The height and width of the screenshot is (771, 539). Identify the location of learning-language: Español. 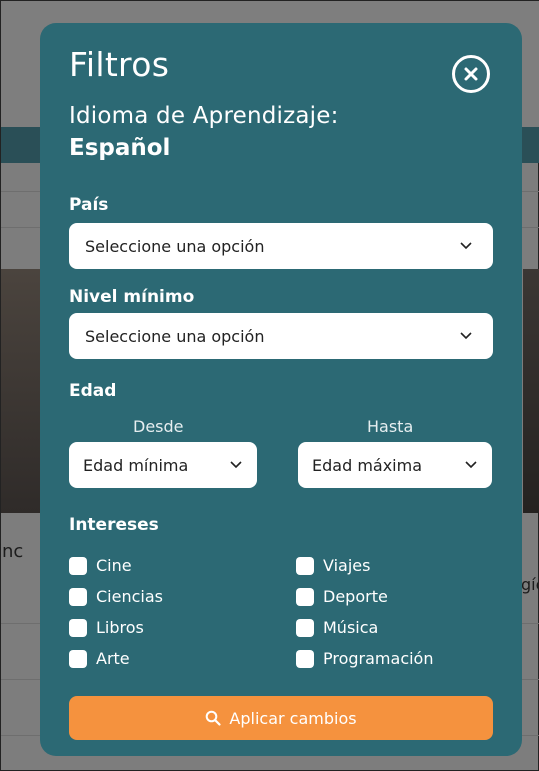
(120, 148).